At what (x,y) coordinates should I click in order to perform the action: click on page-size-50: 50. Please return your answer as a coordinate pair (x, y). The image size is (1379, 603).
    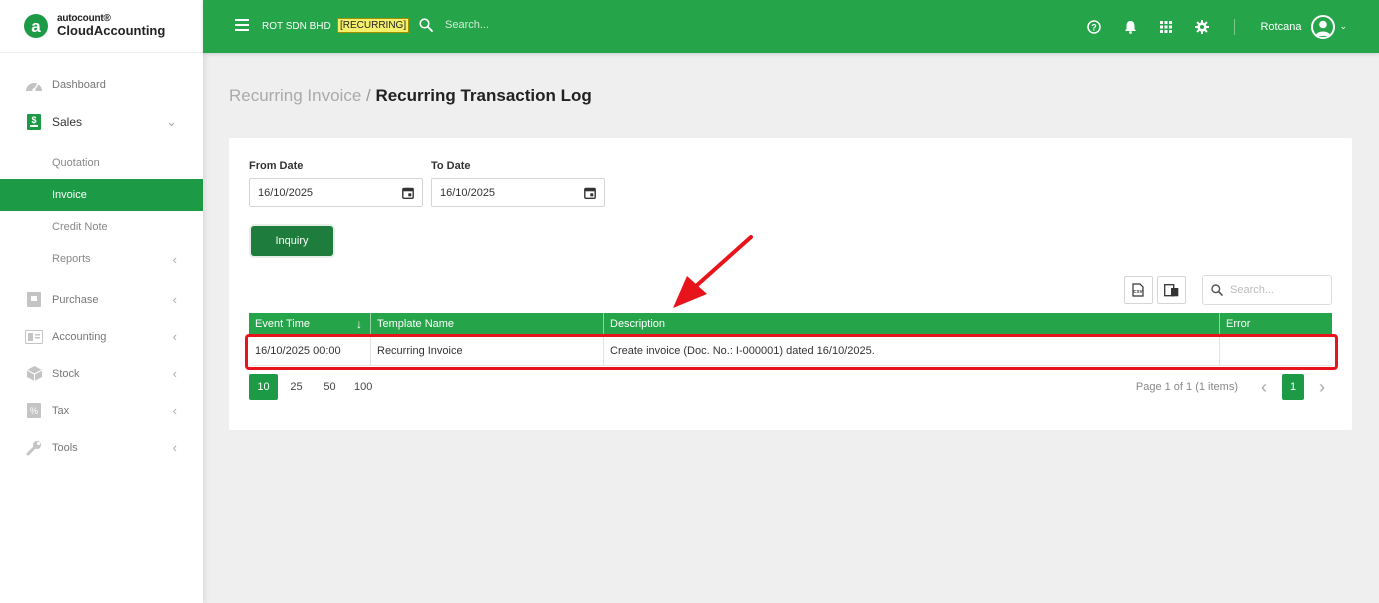
    Looking at the image, I should click on (329, 387).